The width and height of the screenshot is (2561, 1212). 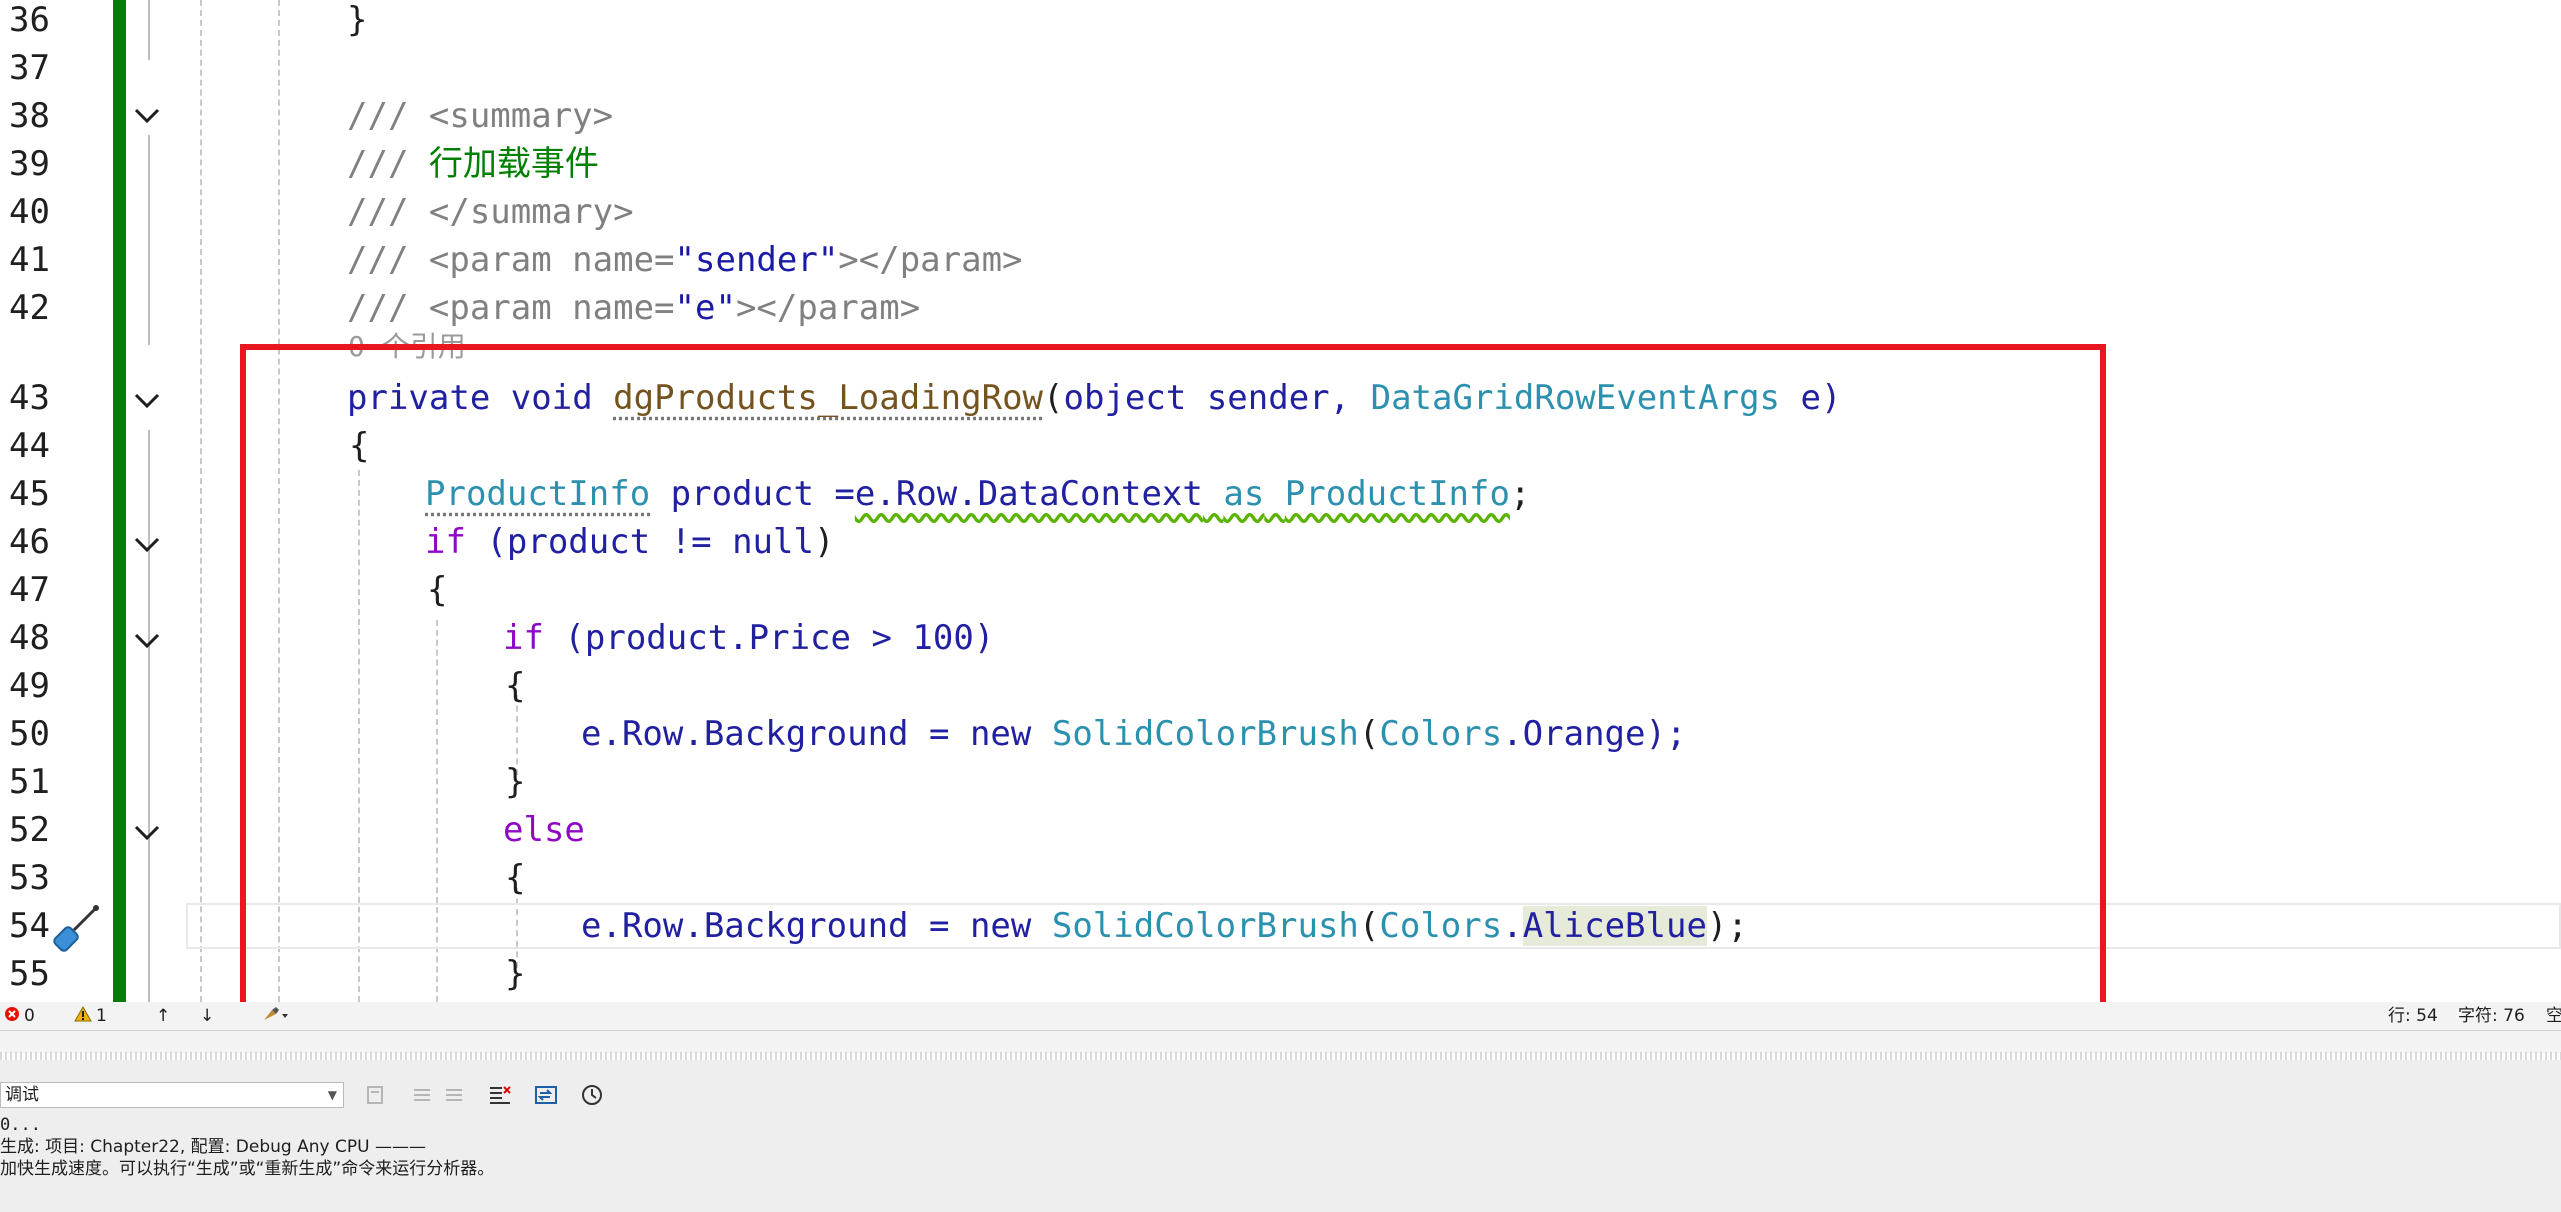 I want to click on line-number: 50, so click(x=25, y=734).